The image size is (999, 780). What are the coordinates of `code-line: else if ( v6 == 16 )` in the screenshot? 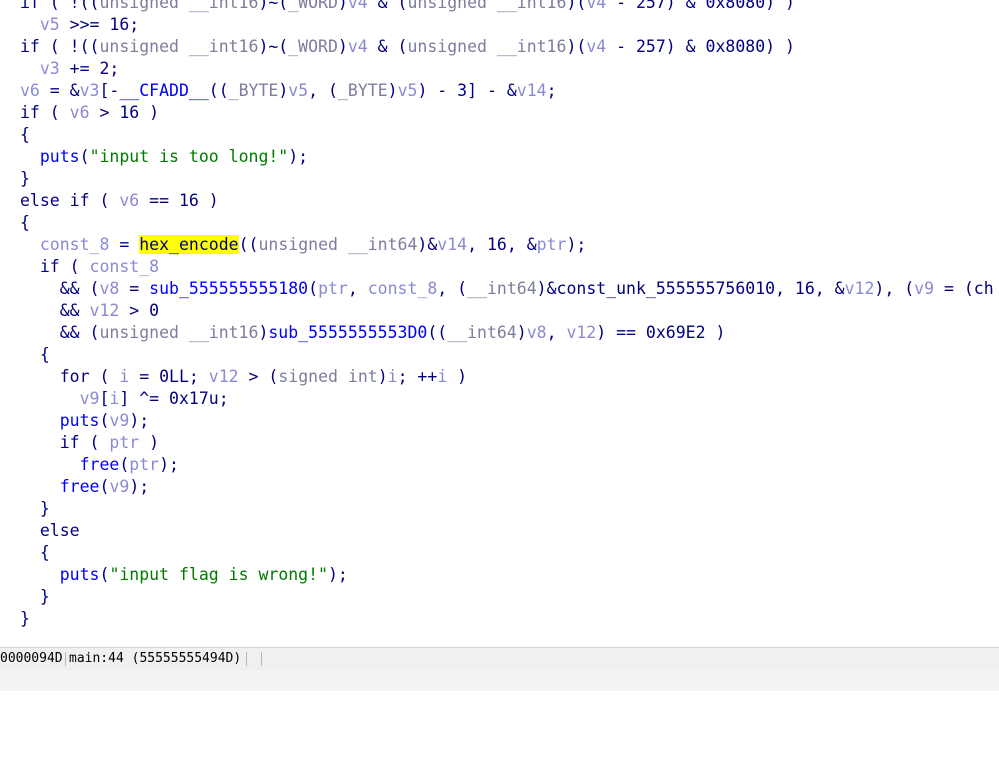 It's located at (119, 201).